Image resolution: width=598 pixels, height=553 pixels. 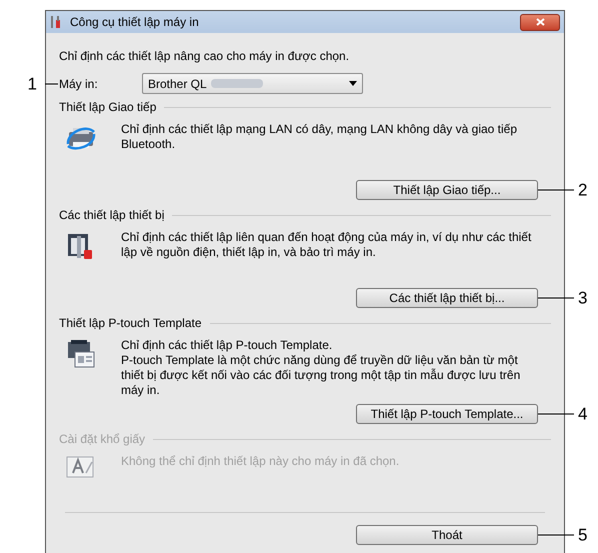 I want to click on callout-number: 1, so click(x=32, y=83).